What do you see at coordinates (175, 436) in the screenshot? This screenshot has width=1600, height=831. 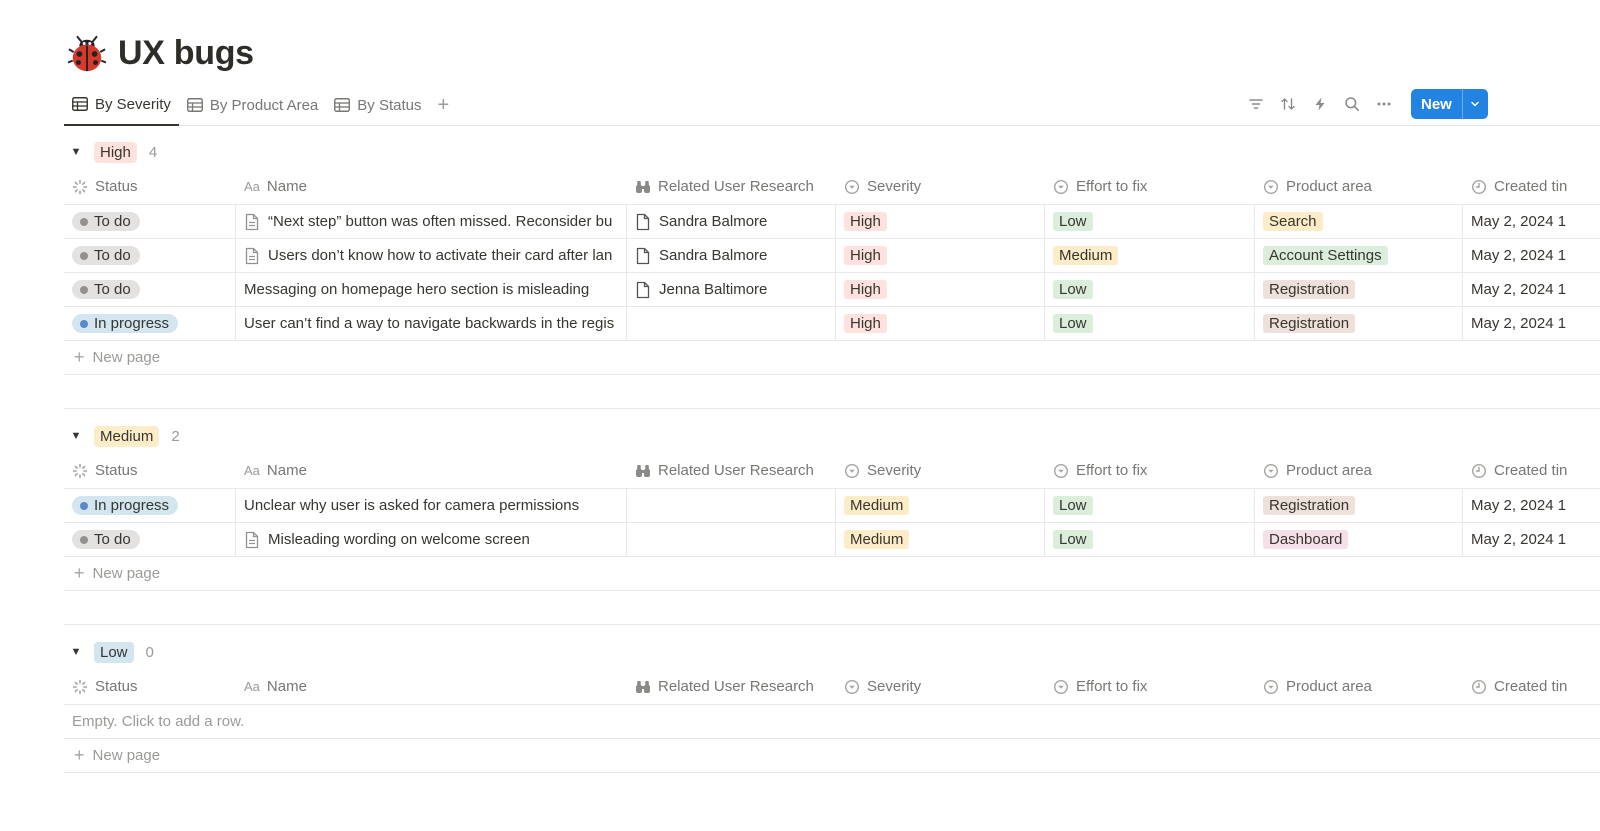 I see `group-count: 2` at bounding box center [175, 436].